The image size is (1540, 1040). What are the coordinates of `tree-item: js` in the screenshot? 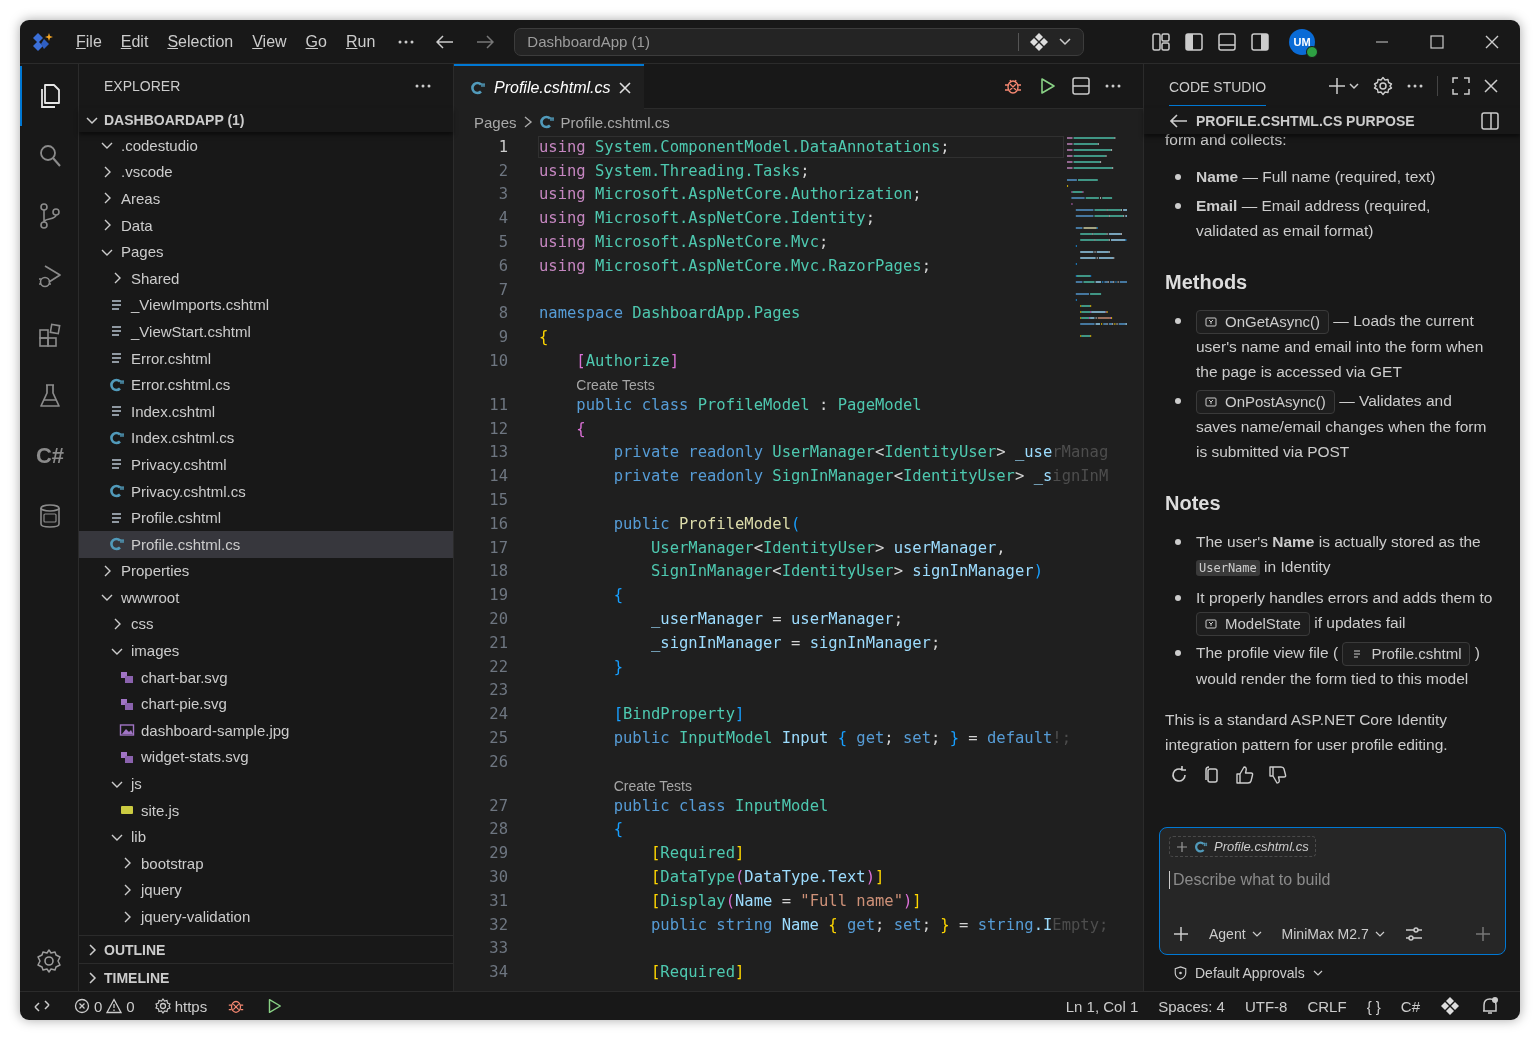 It's located at (266, 783).